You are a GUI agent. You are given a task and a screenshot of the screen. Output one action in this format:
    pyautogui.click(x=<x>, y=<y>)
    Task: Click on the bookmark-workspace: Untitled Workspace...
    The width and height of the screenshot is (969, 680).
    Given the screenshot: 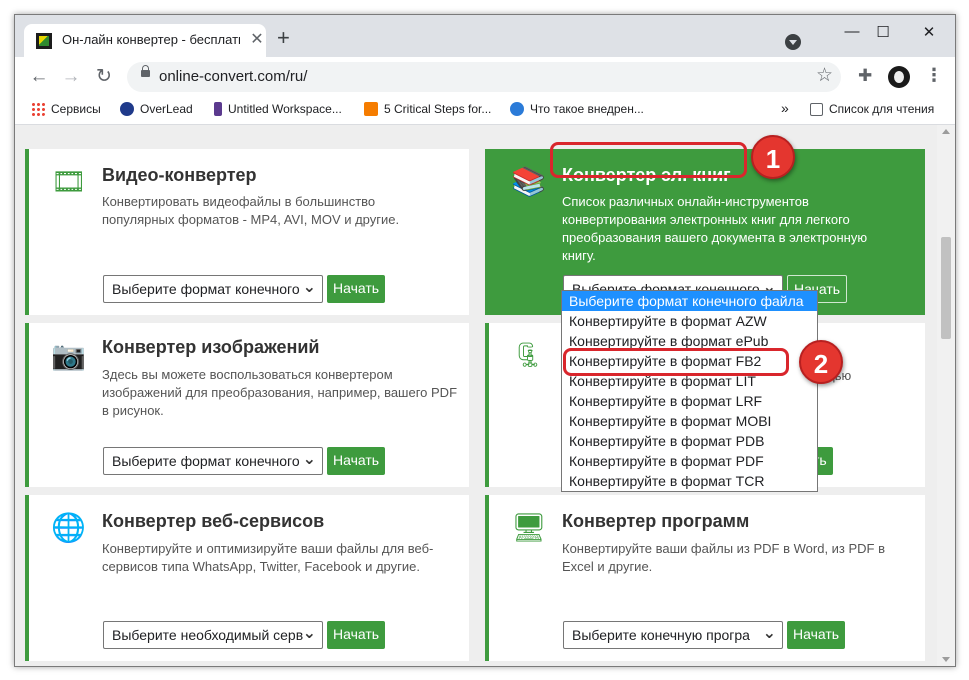 What is the action you would take?
    pyautogui.click(x=278, y=109)
    